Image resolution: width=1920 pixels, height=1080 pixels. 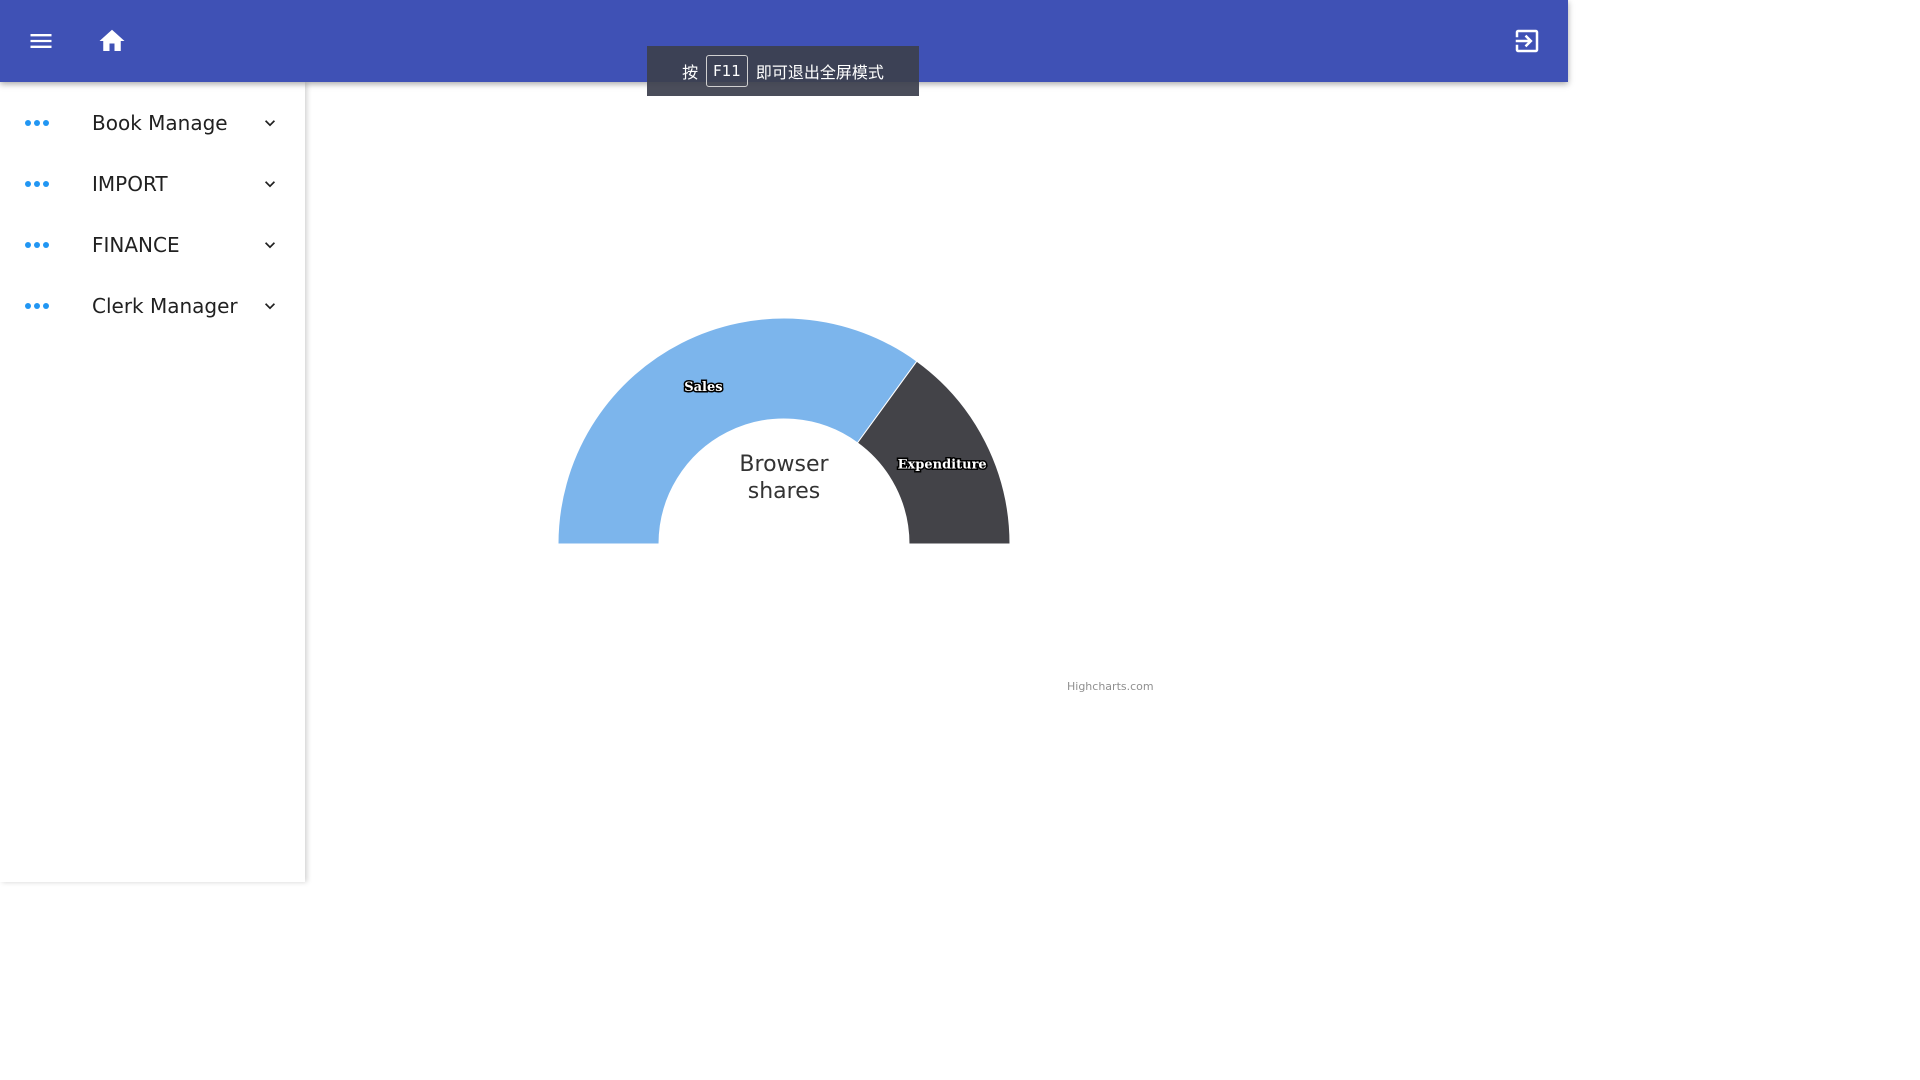 What do you see at coordinates (727, 71) in the screenshot?
I see `f11-key-badge: F11` at bounding box center [727, 71].